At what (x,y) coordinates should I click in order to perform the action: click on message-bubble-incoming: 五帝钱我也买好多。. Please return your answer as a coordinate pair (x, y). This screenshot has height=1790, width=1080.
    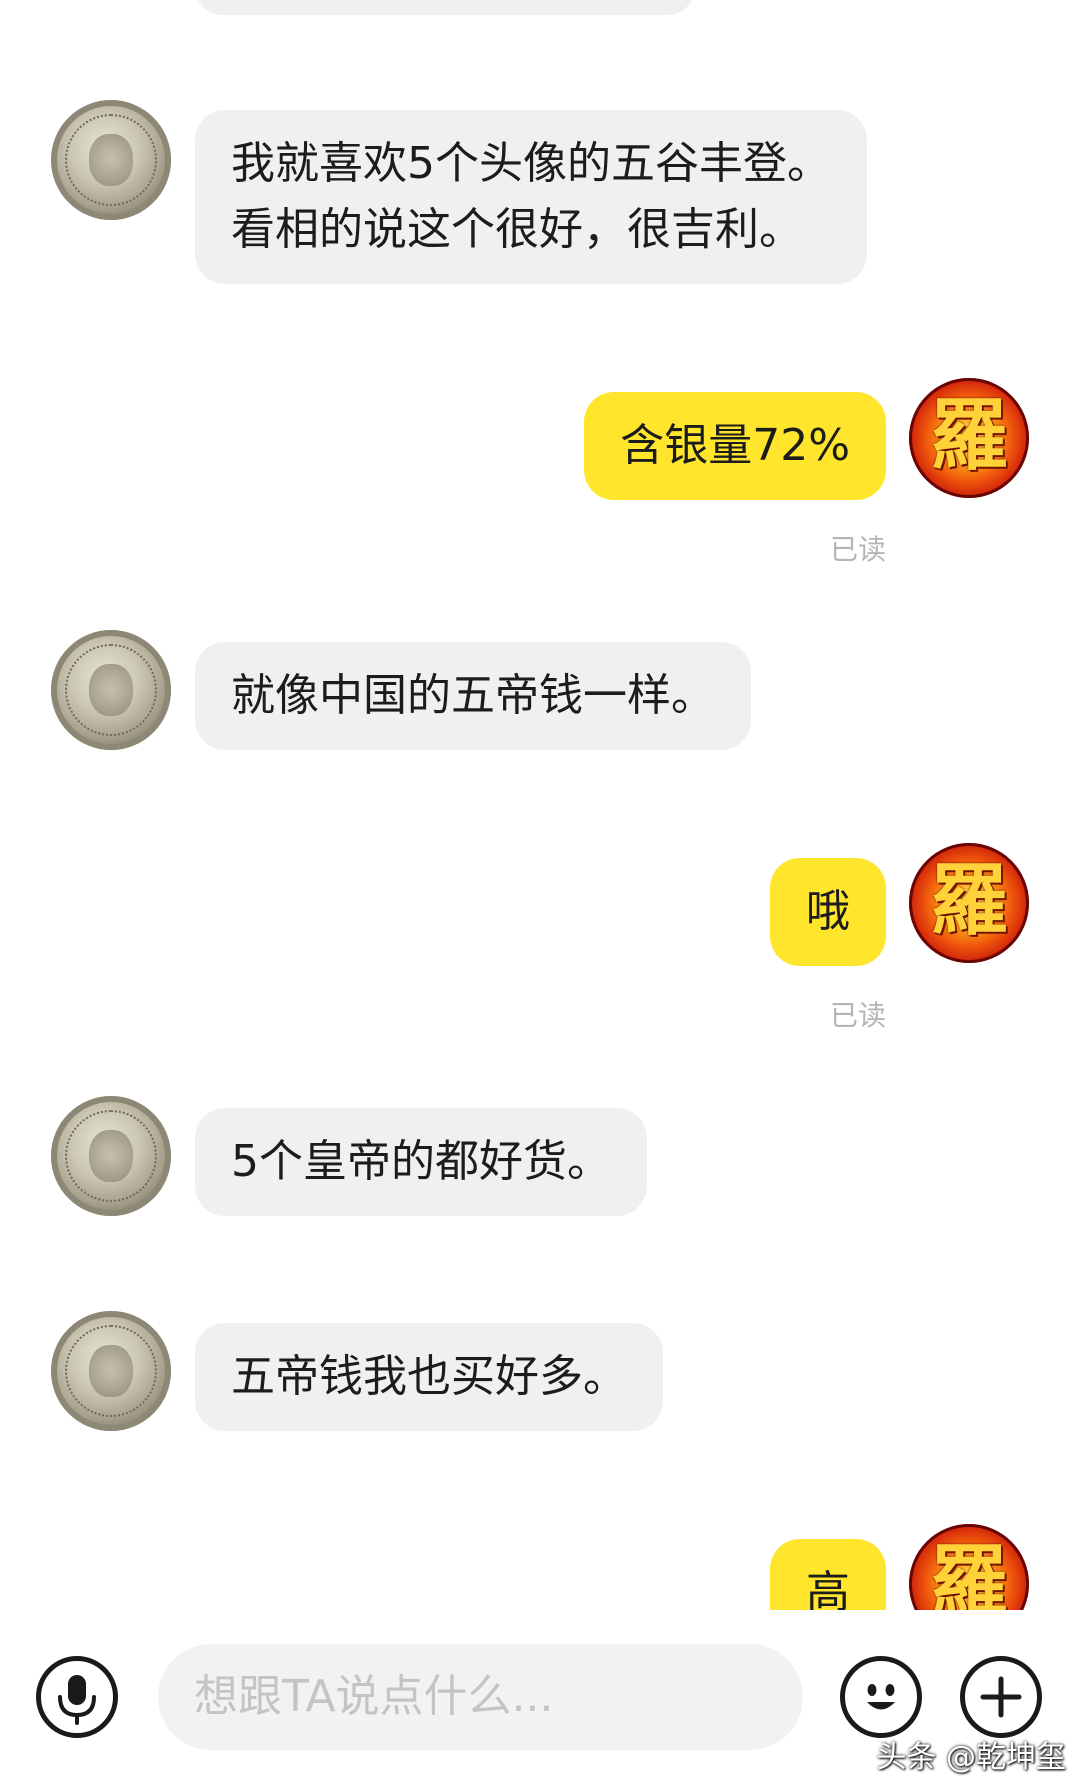
    Looking at the image, I should click on (429, 1377).